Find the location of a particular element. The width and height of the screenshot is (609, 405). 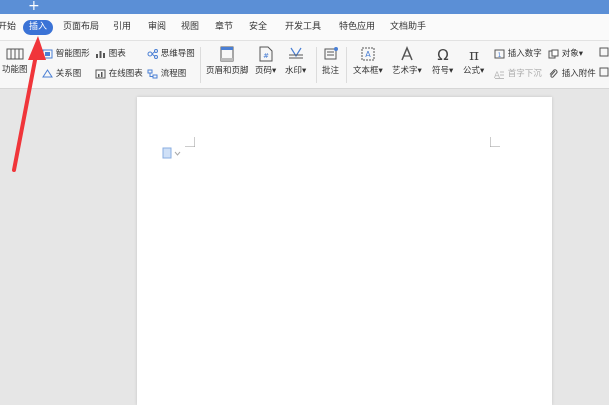

textbox-dropdown-icon: ▾ is located at coordinates (380, 71).